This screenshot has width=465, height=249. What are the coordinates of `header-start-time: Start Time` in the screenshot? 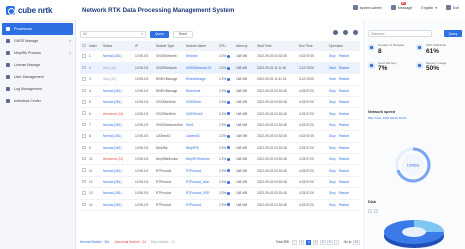 It's located at (276, 46).